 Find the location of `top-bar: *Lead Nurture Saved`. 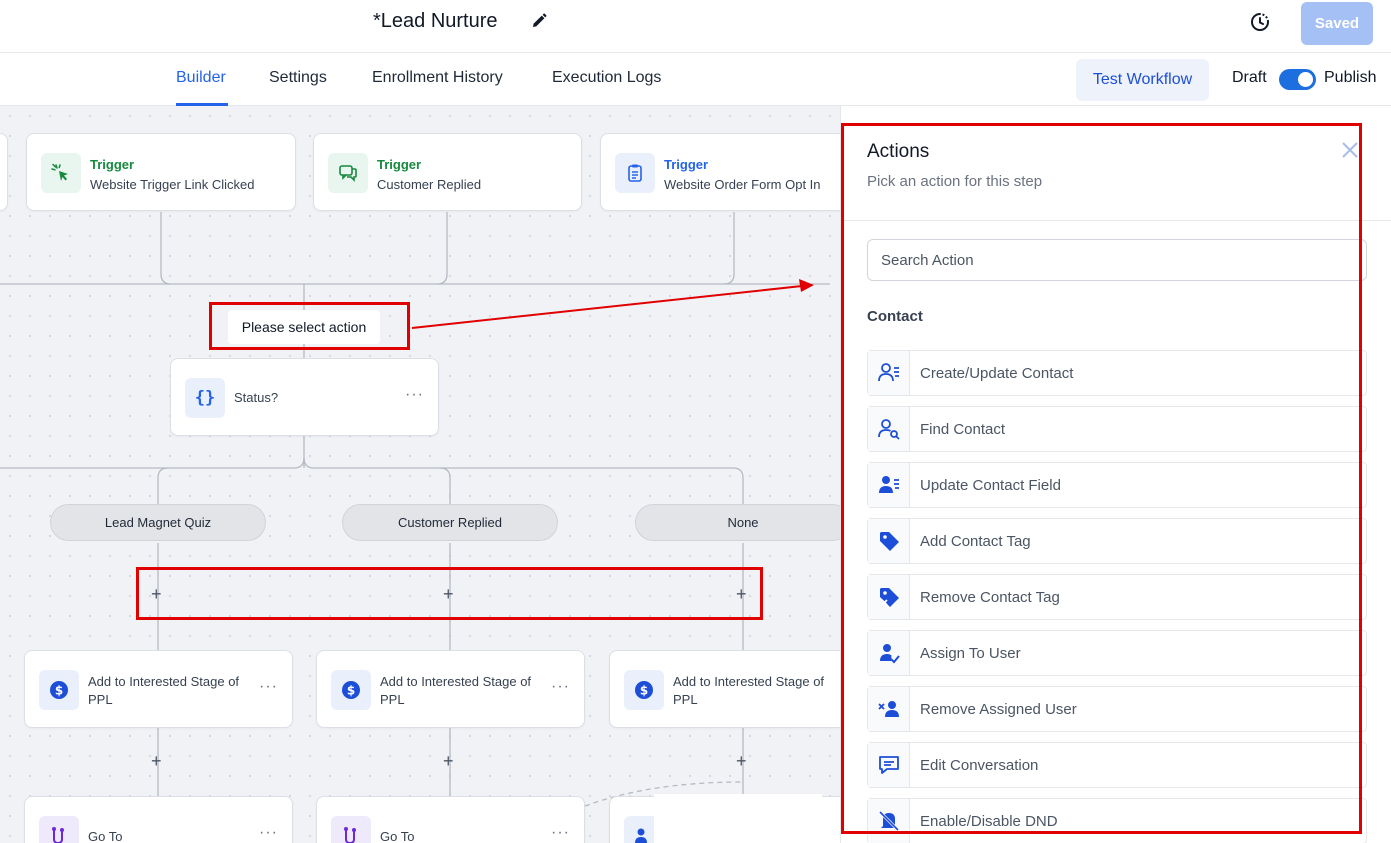

top-bar: *Lead Nurture Saved is located at coordinates (695, 26).